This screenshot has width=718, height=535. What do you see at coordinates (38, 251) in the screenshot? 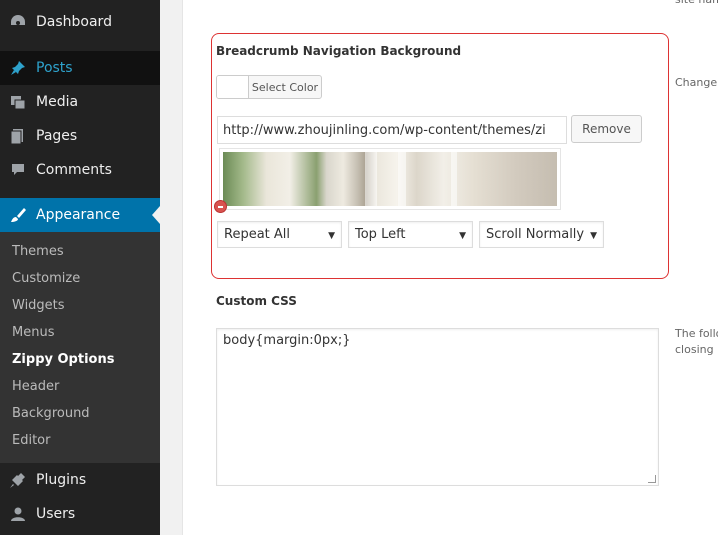
I see `submenu-item-themes: Themes` at bounding box center [38, 251].